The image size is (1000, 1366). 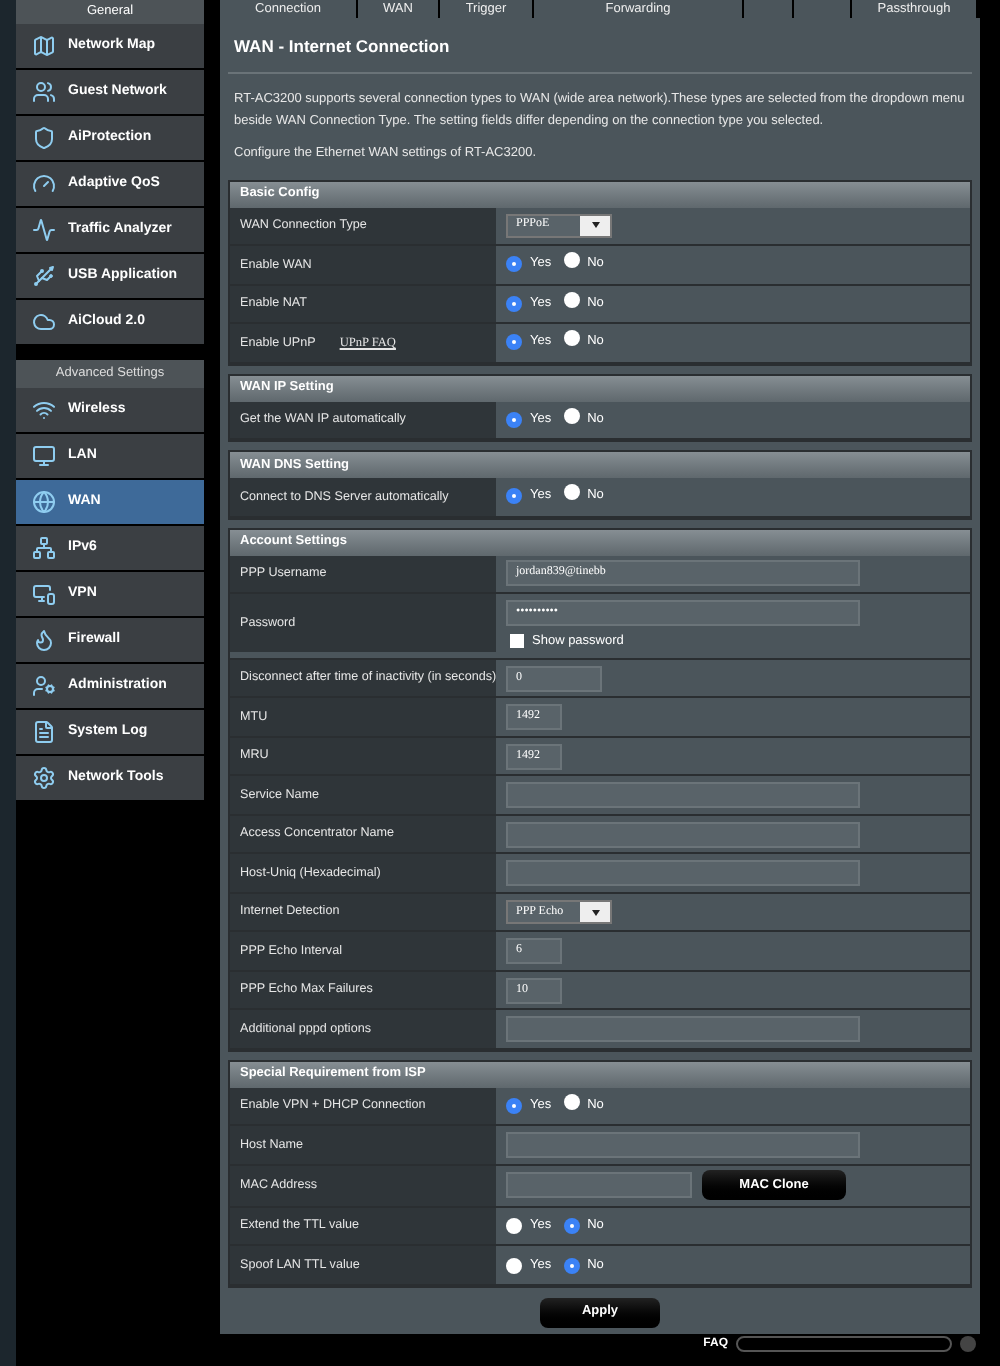 What do you see at coordinates (44, 92) in the screenshot?
I see `users-icon` at bounding box center [44, 92].